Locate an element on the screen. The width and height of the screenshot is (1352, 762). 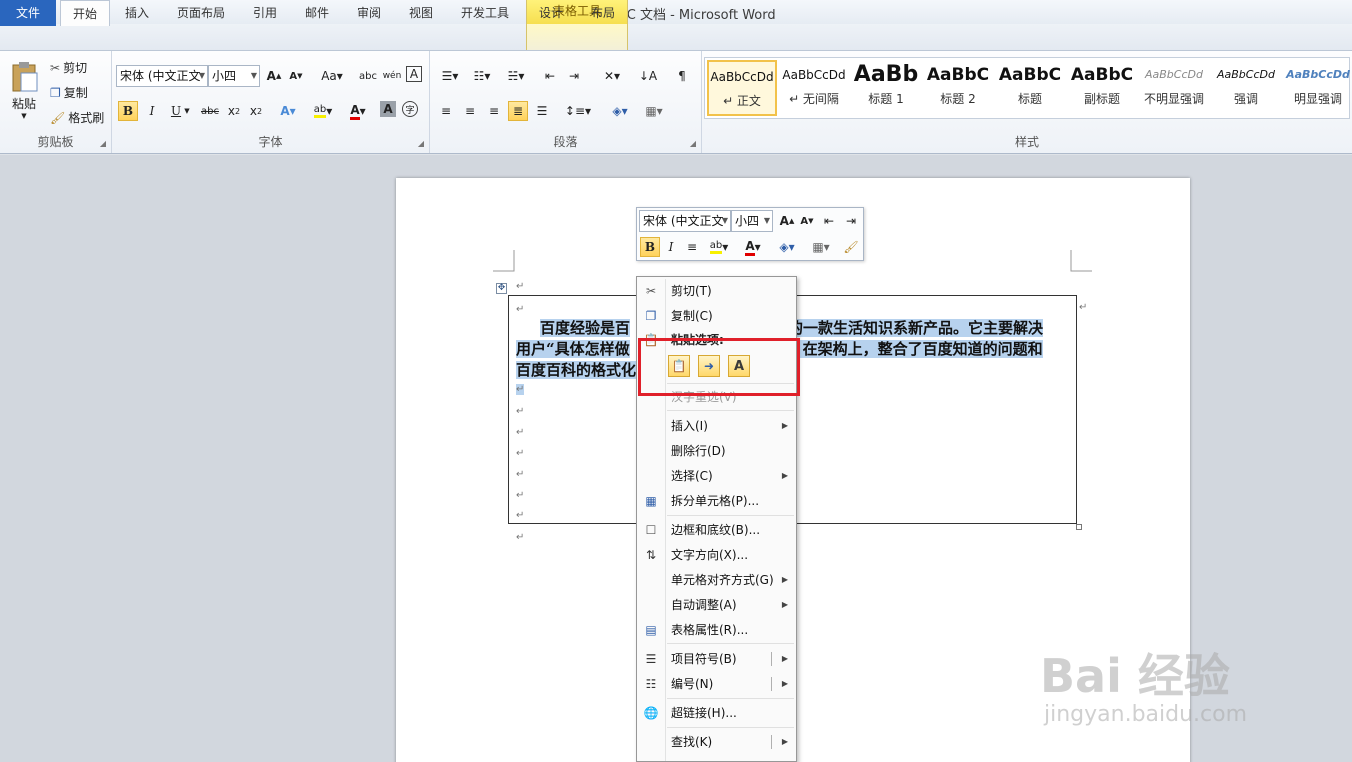
menu-item-cut: ✂ 剪切(T) is located at coordinates (716, 291).